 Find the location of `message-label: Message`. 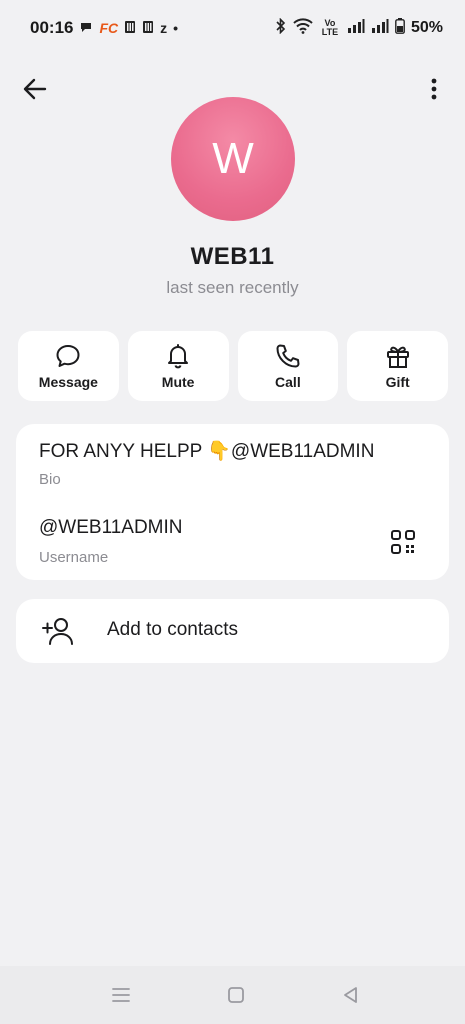

message-label: Message is located at coordinates (68, 382).